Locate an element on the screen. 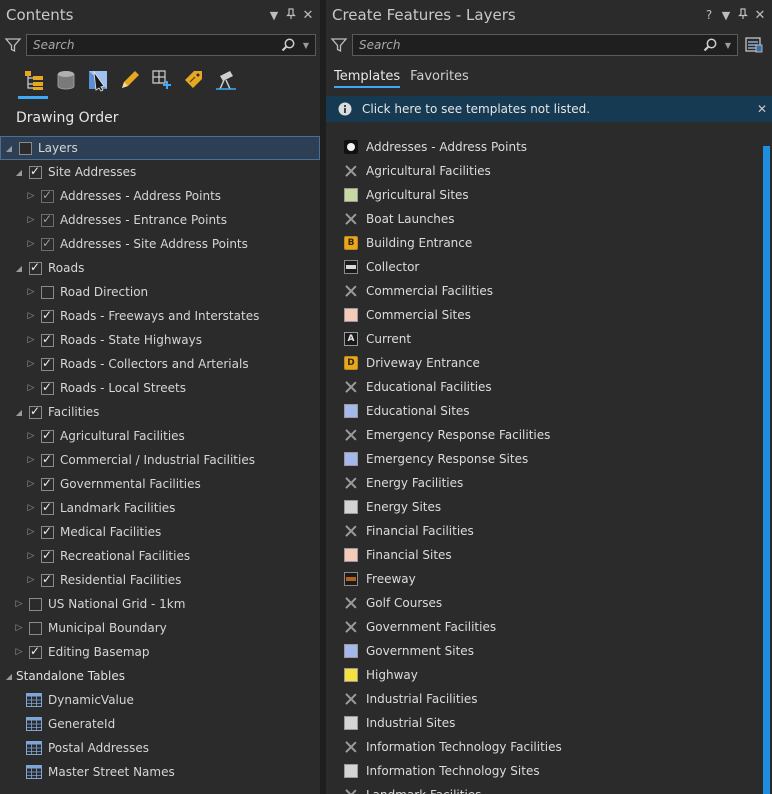 The width and height of the screenshot is (772, 794). layer-item: ▷ Roads - Local Streets is located at coordinates (160, 388).